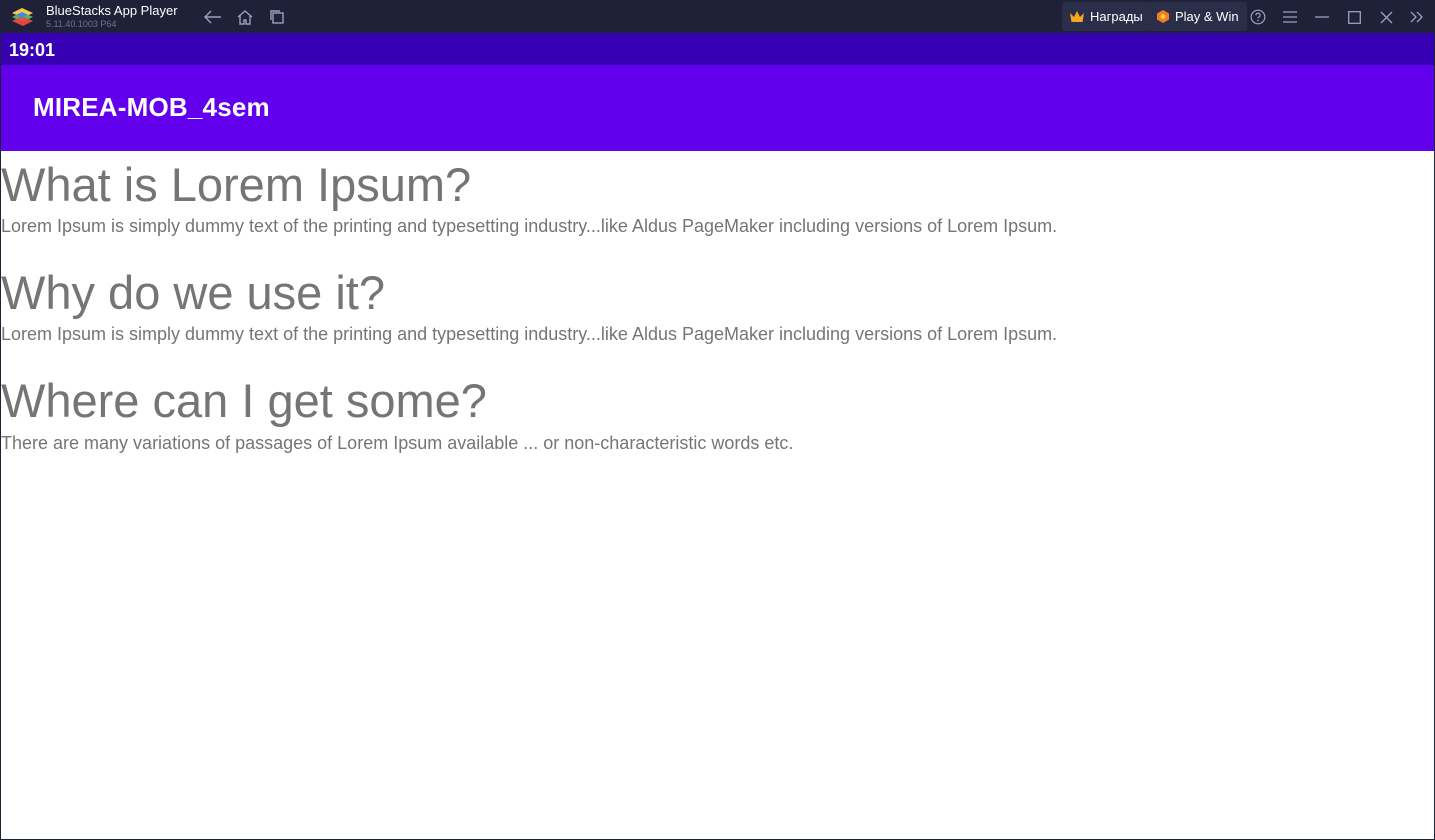 The width and height of the screenshot is (1435, 840). Describe the element at coordinates (244, 400) in the screenshot. I see `section-heading: Where can I get some?` at that location.